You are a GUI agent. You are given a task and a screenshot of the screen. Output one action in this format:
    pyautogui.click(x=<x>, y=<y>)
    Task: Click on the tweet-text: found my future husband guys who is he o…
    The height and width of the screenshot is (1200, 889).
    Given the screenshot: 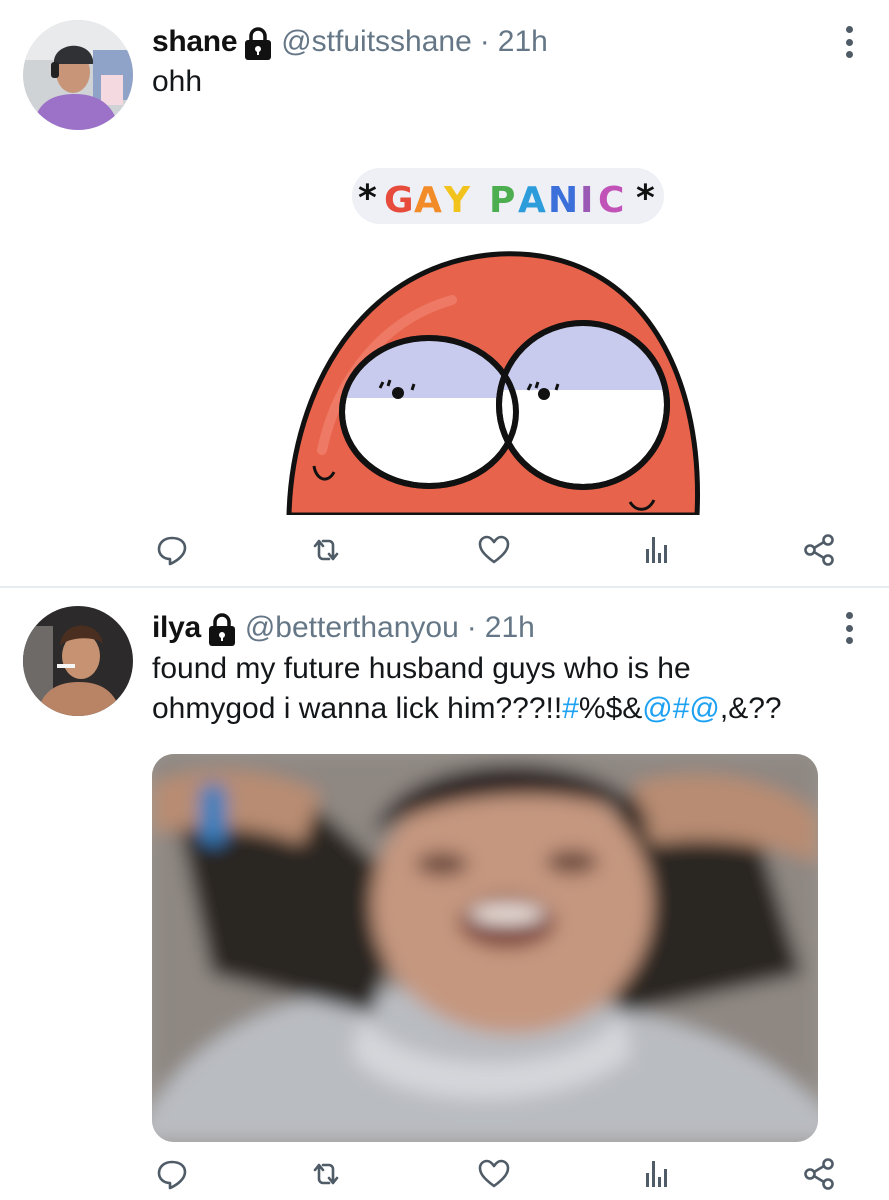 What is the action you would take?
    pyautogui.click(x=467, y=689)
    